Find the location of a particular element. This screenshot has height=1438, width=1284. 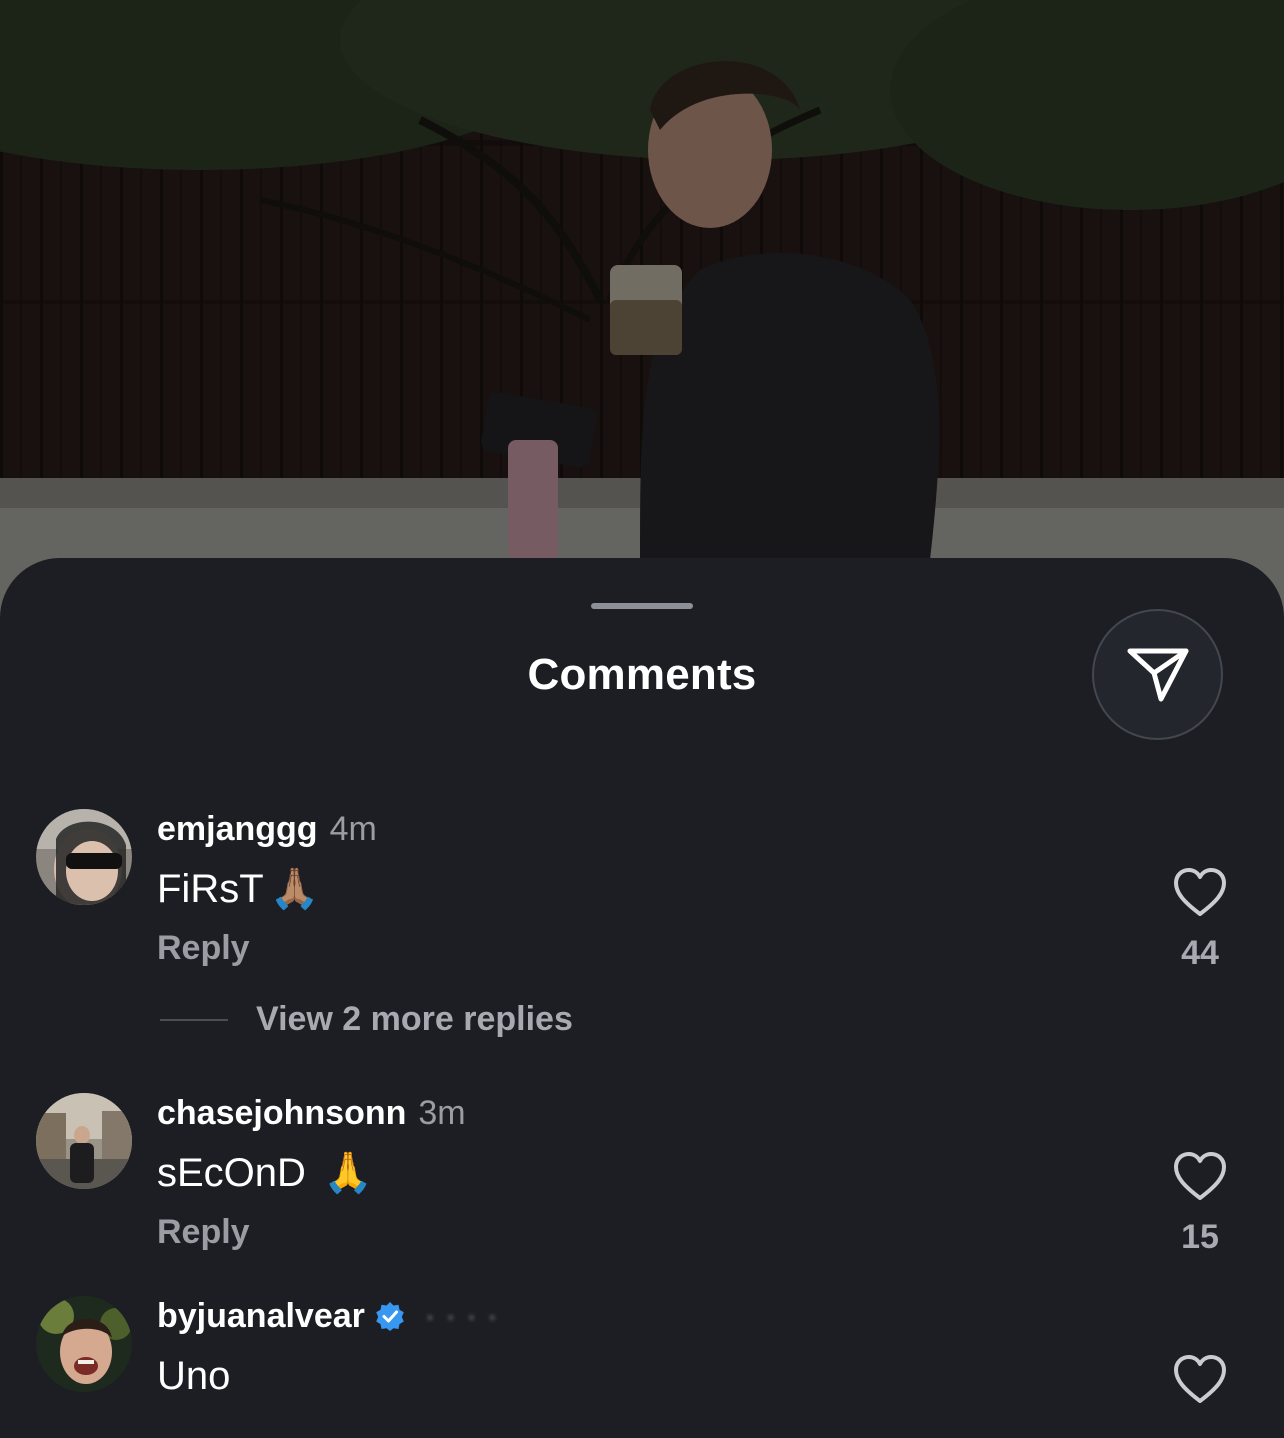

comment-body: sEcOnD is located at coordinates (231, 1173).